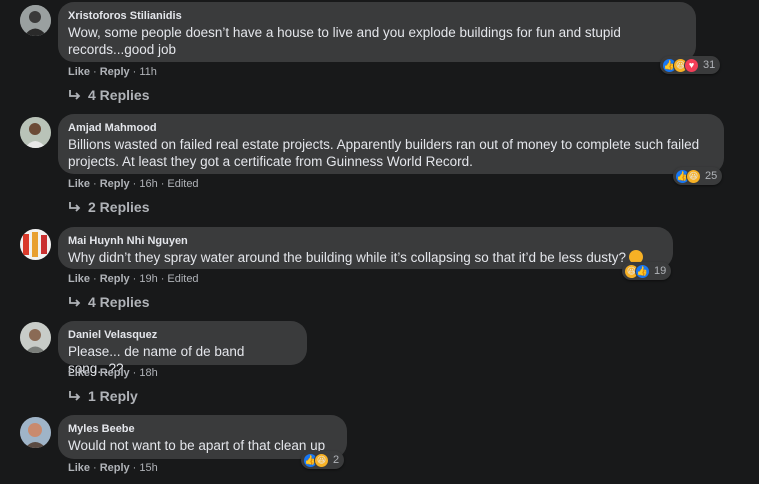  I want to click on comment-actions: Like · Reply · 15h, so click(113, 468).